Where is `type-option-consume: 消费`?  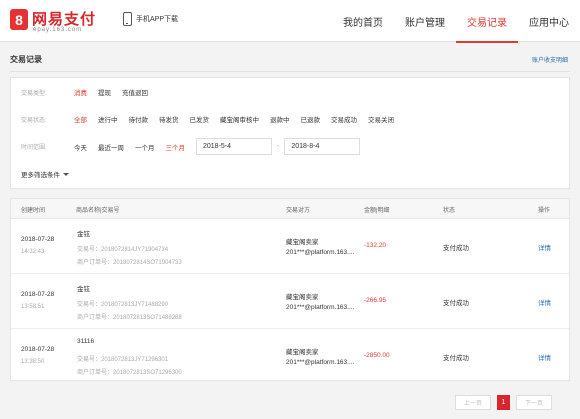
type-option-consume: 消费 is located at coordinates (80, 92).